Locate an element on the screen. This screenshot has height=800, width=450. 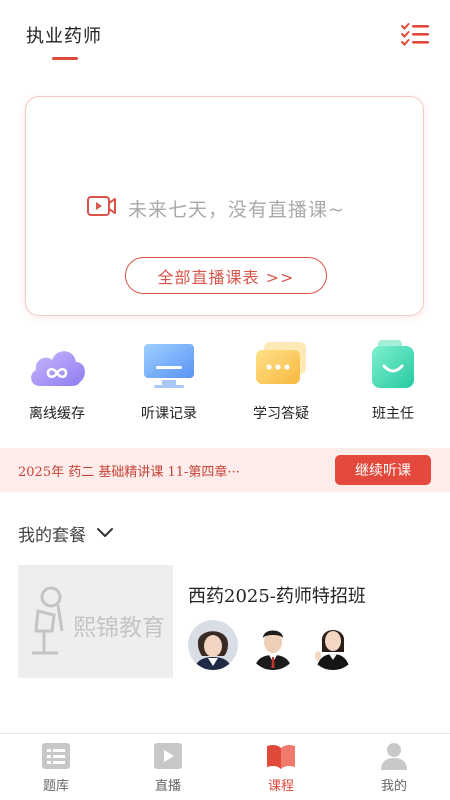
title-underline is located at coordinates (65, 58).